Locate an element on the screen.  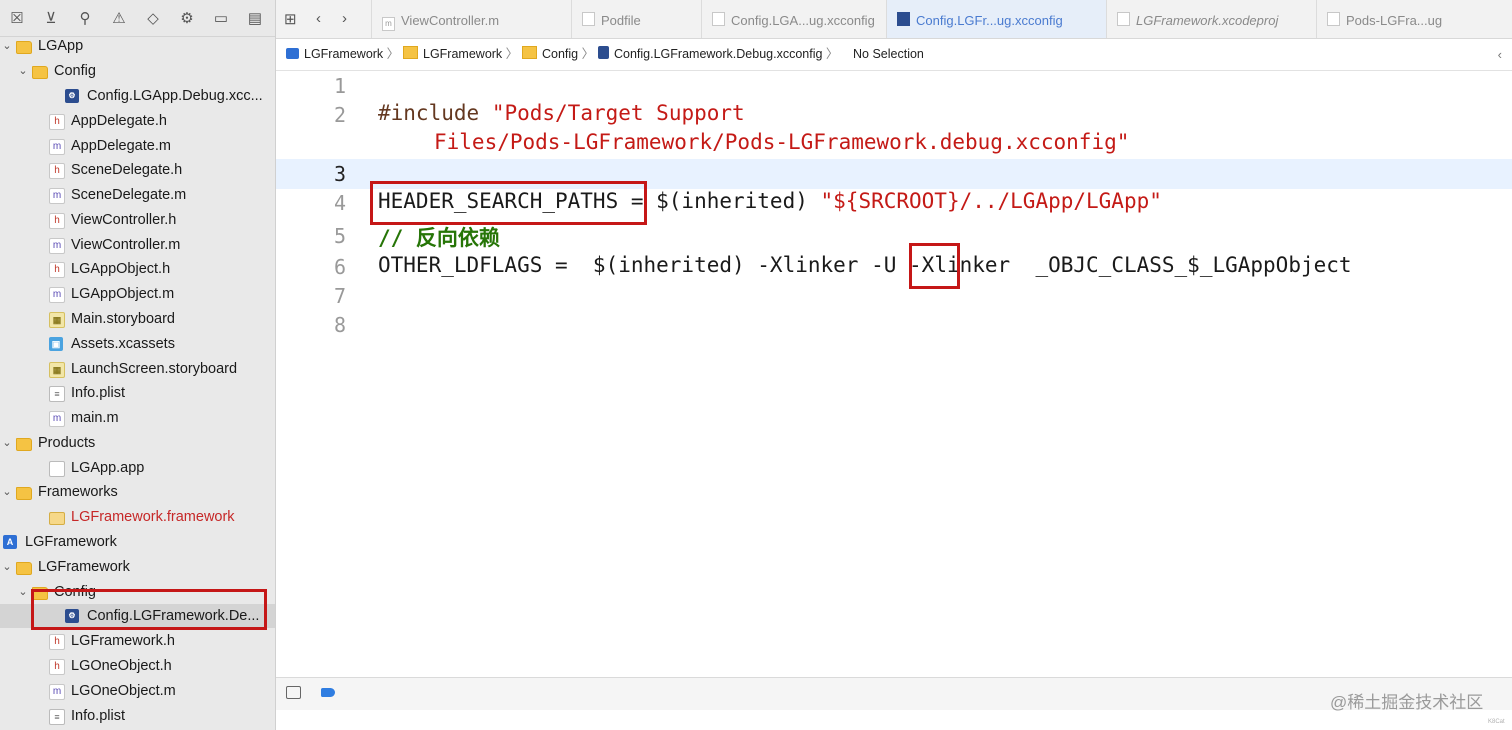
ldflags-prefix: OTHER_LDFLAGS = $(inherited) -Xlinker is located at coordinates (625, 265).